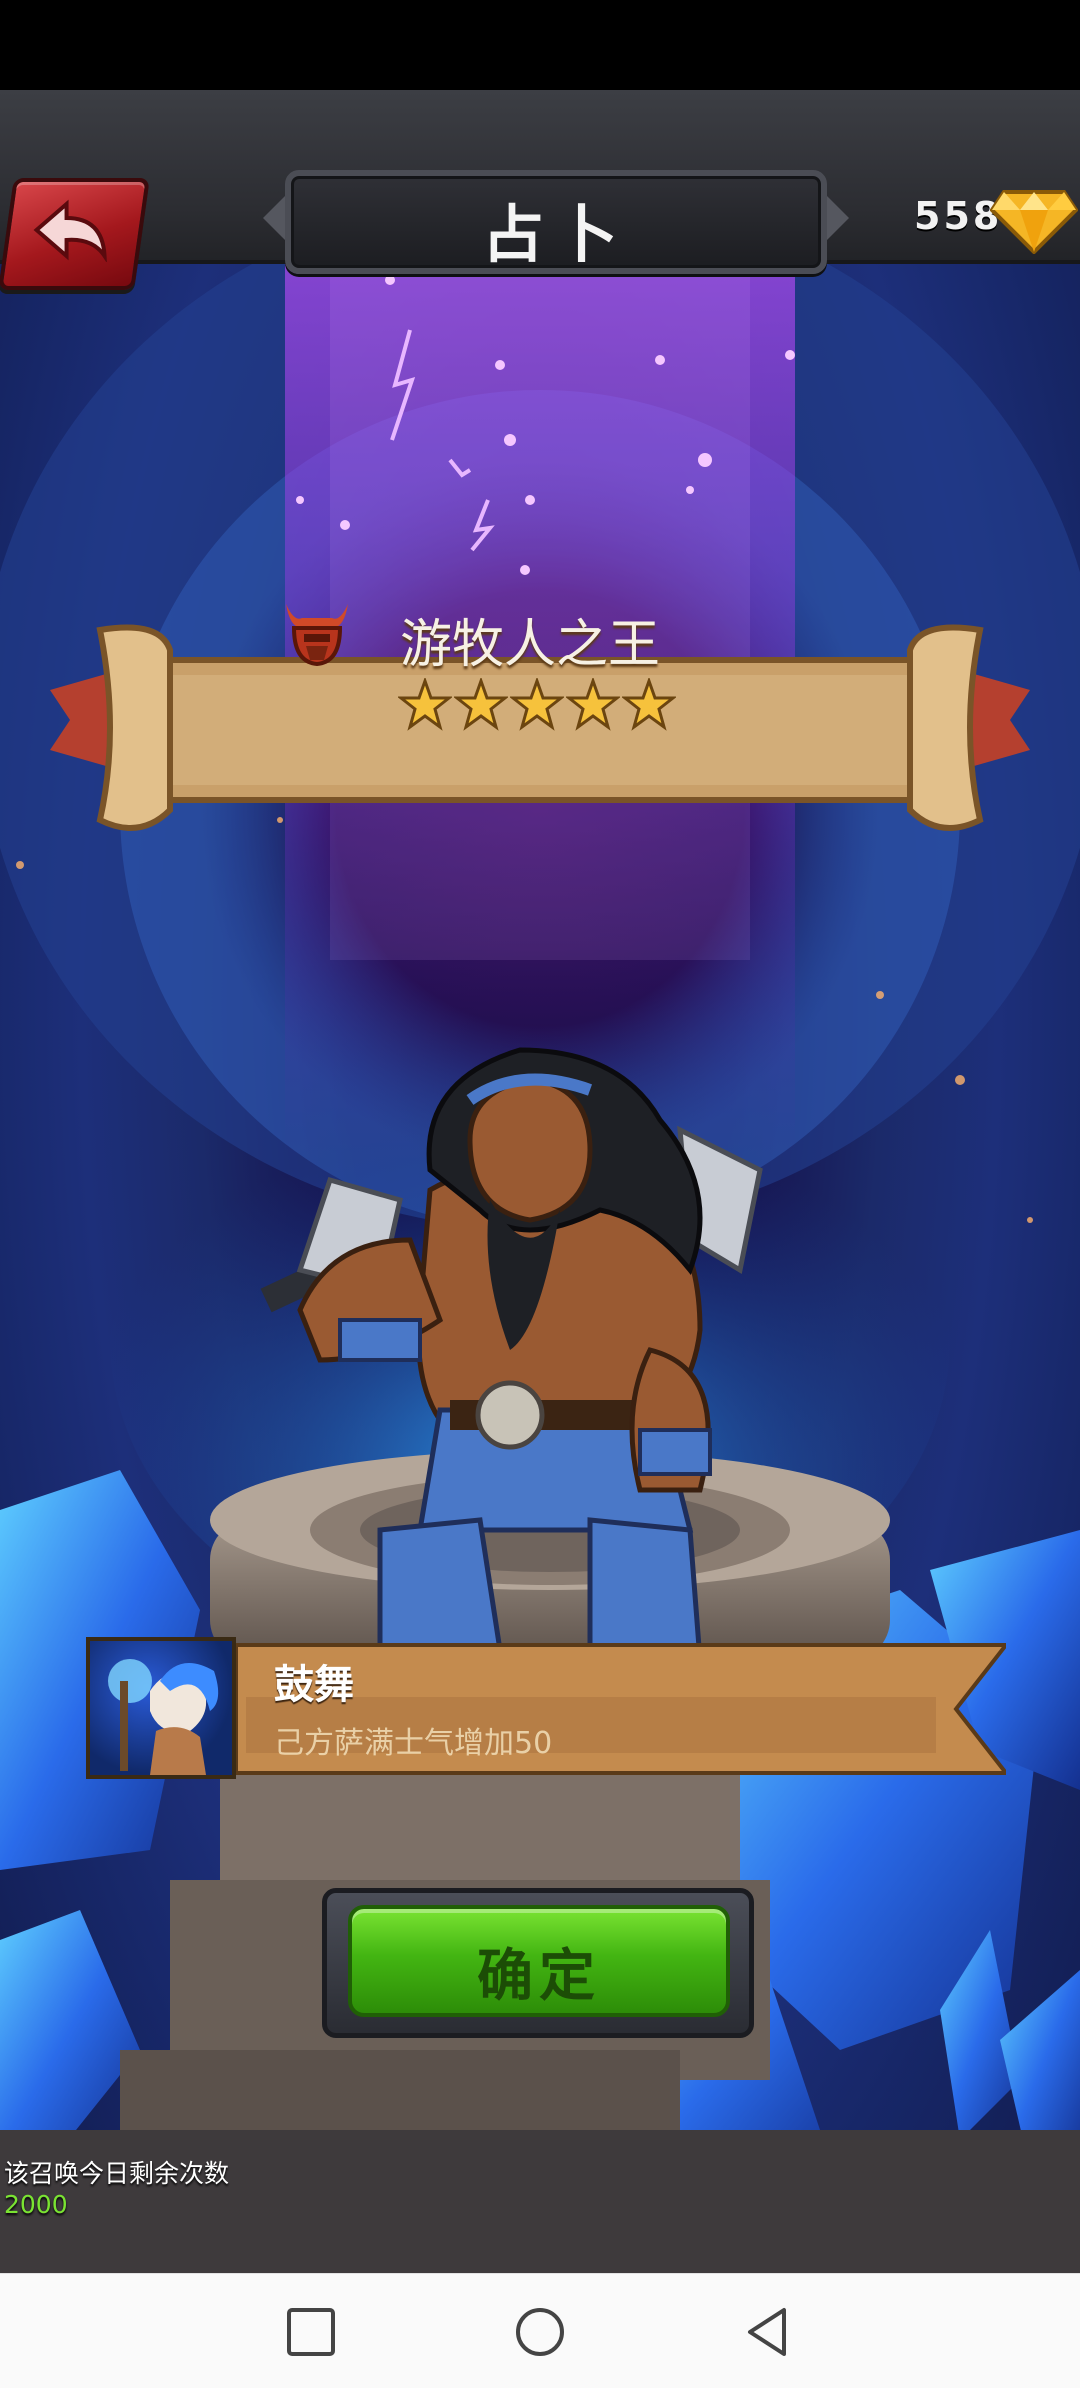  I want to click on back-button, so click(75, 234).